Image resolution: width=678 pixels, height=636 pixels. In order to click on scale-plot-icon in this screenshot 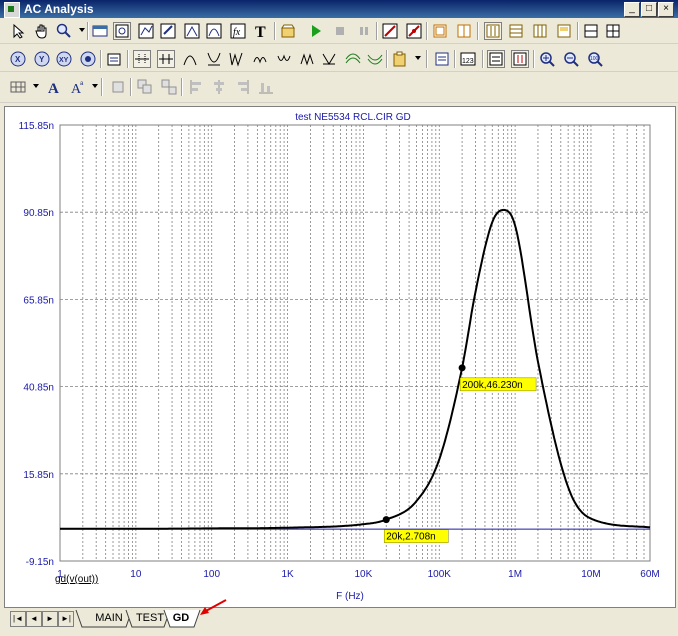, I will do `click(122, 31)`.